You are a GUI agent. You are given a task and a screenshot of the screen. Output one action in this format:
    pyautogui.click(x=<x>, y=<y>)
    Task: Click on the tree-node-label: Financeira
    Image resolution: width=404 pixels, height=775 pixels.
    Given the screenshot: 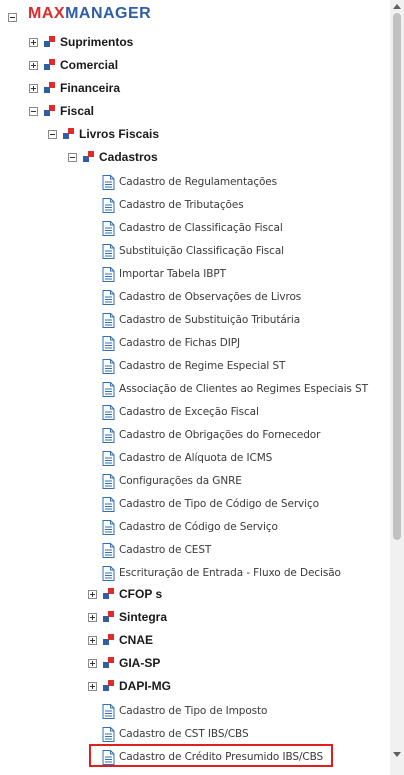 What is the action you would take?
    pyautogui.click(x=90, y=88)
    